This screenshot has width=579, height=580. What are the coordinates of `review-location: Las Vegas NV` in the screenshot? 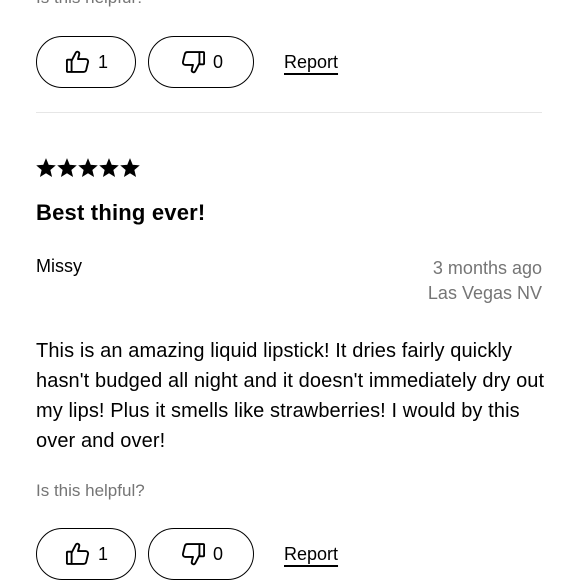 It's located at (484, 293).